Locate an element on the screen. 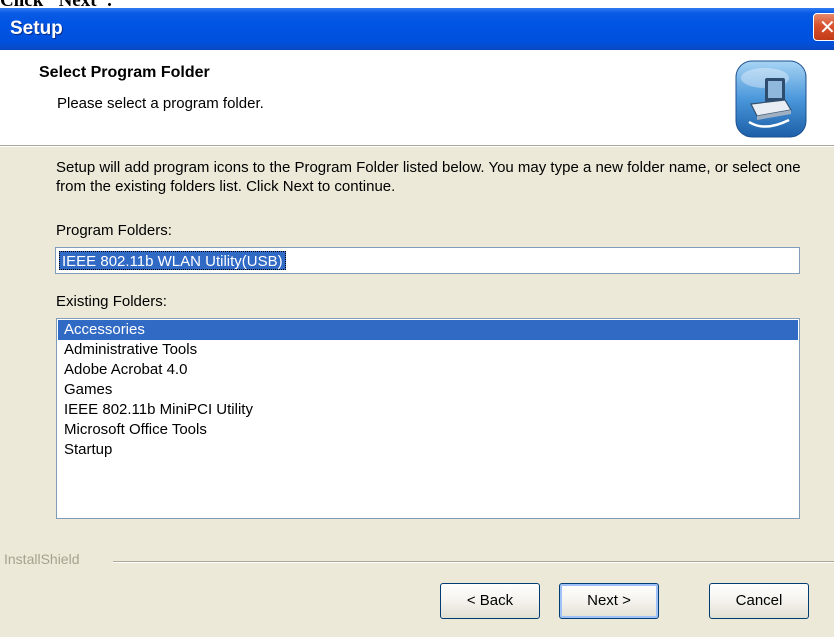 The height and width of the screenshot is (637, 834). close-x-icon: ✕ is located at coordinates (826, 27).